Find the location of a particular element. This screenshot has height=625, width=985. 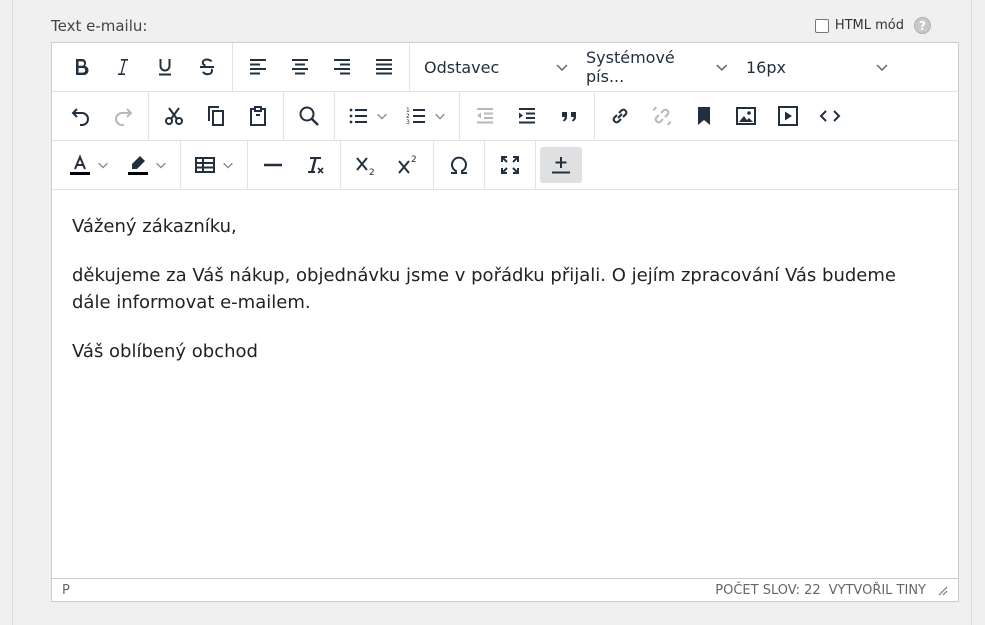

scissors-icon is located at coordinates (174, 116).